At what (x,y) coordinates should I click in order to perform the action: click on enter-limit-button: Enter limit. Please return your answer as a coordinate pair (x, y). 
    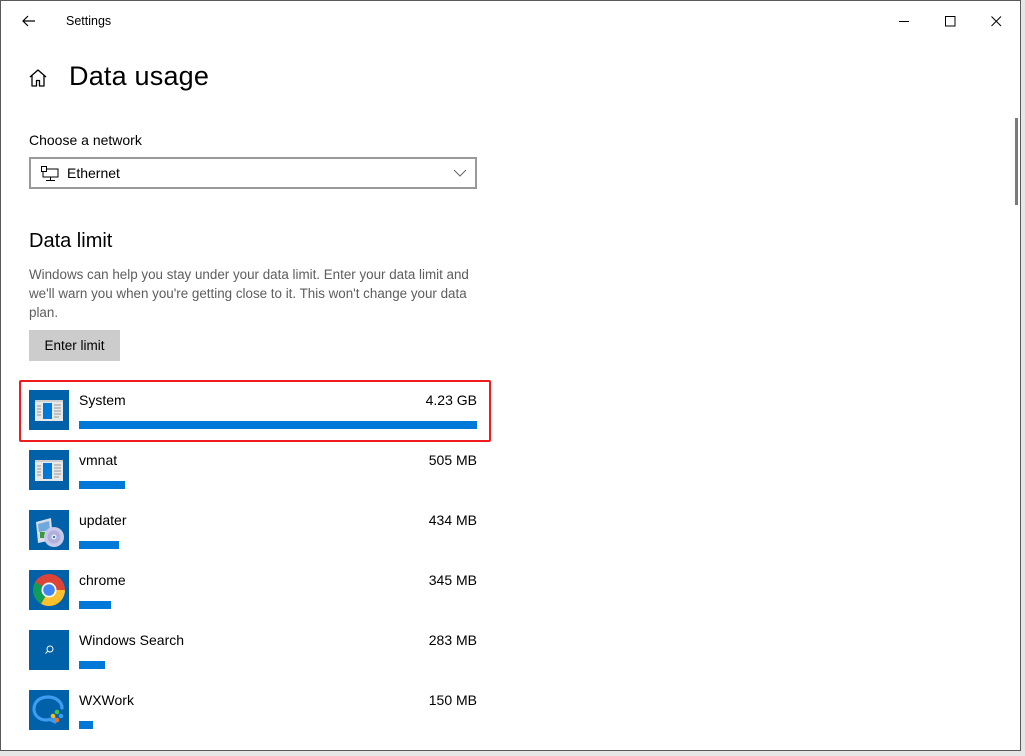
    Looking at the image, I should click on (74, 345).